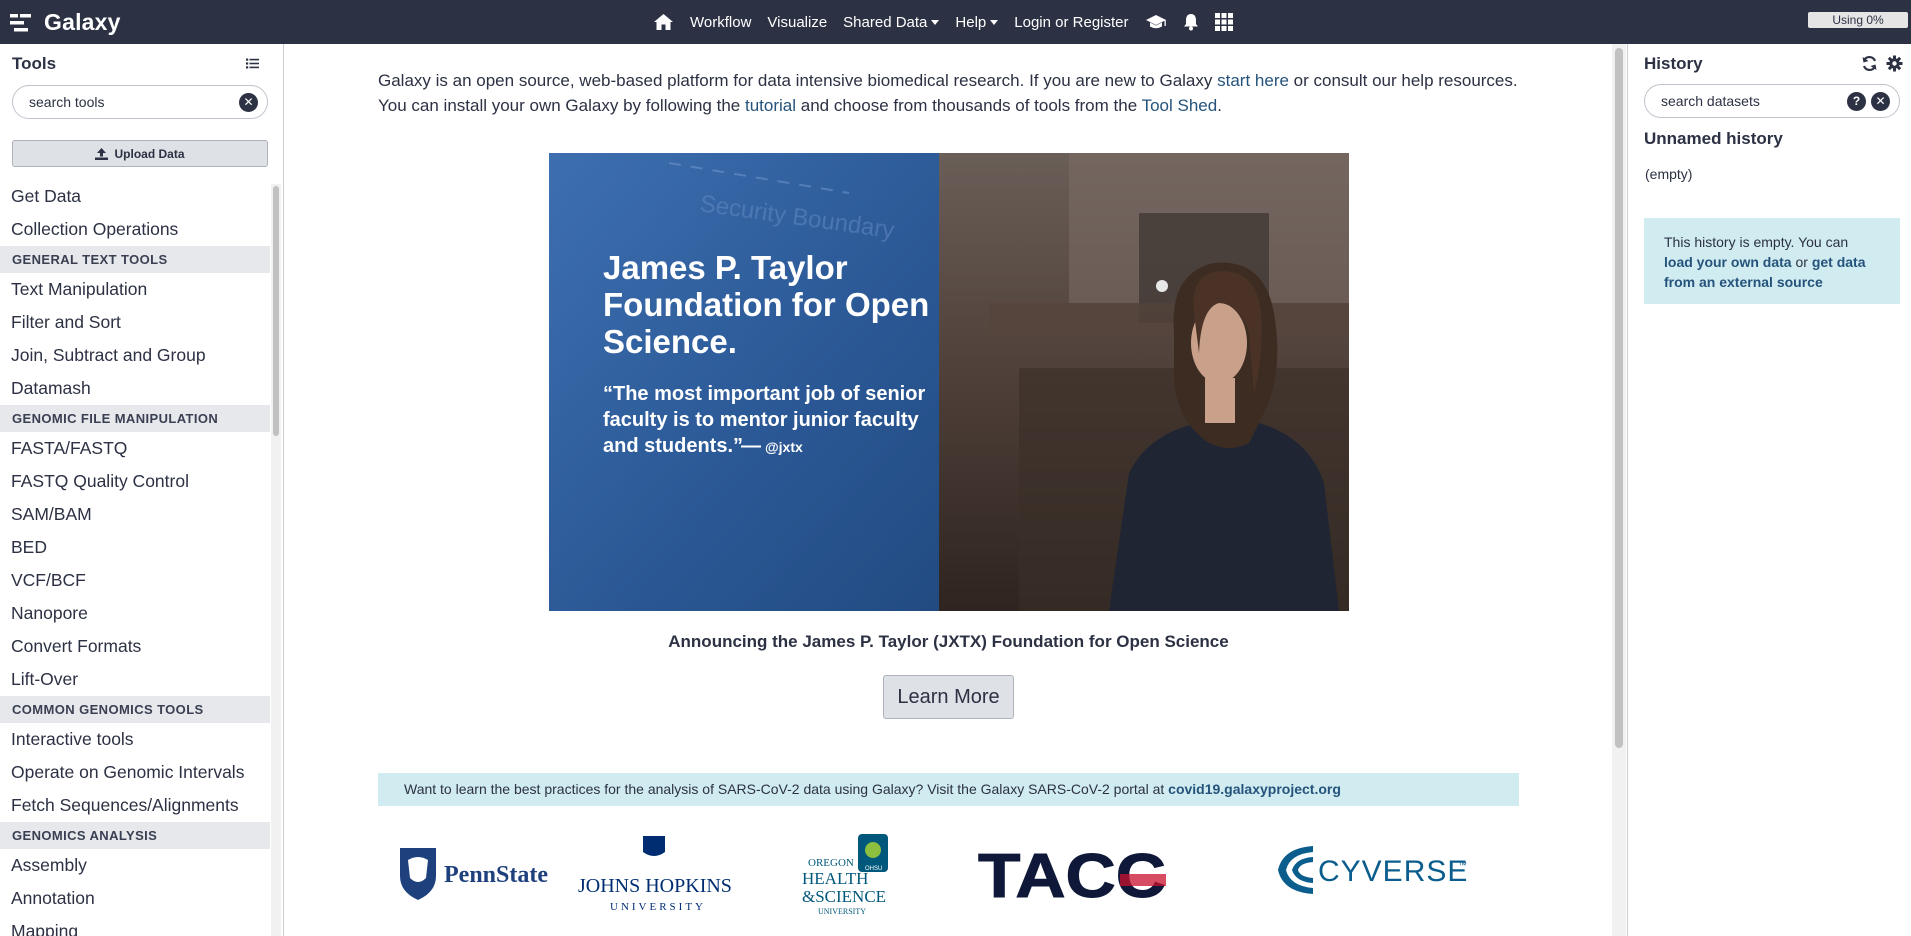  Describe the element at coordinates (1223, 22) in the screenshot. I see `apps-grid-icon` at that location.